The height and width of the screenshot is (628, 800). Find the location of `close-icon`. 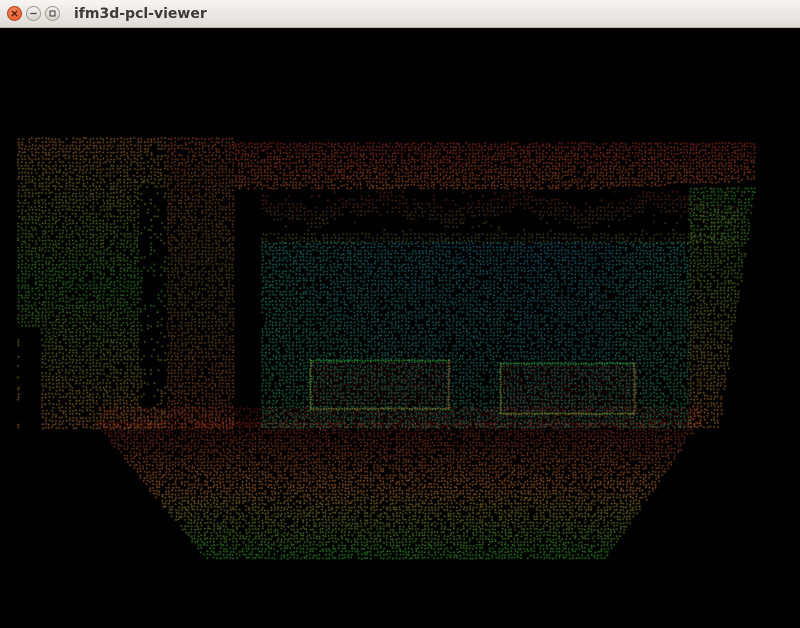

close-icon is located at coordinates (14, 13).